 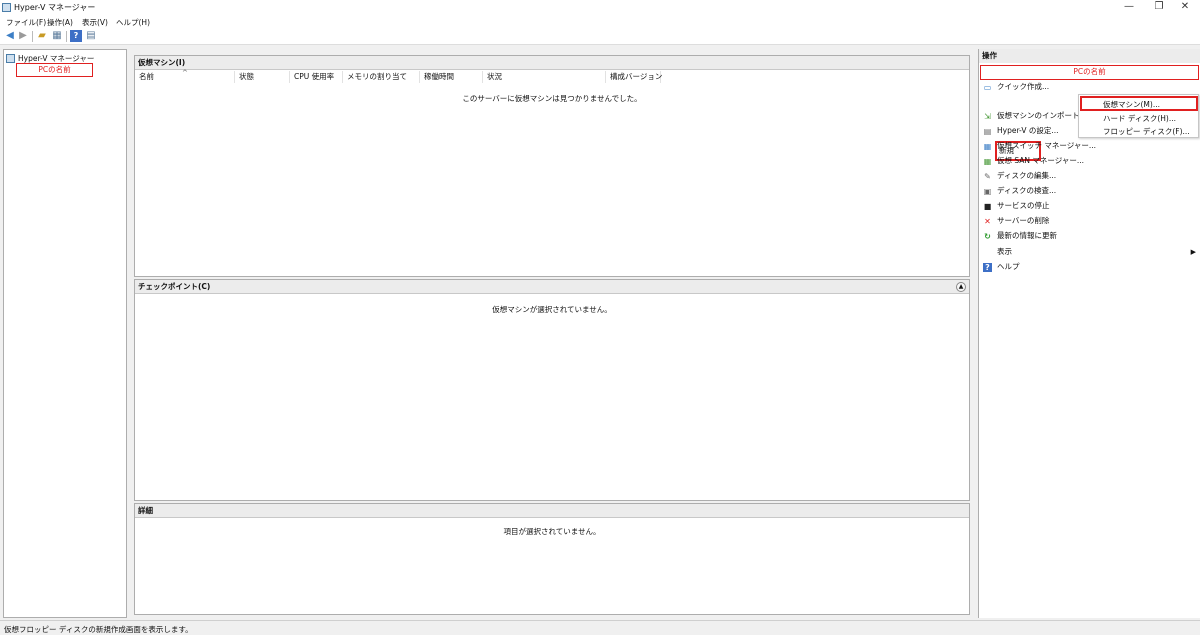 I want to click on window-title: Hyper-V マネージャー, so click(x=55, y=7).